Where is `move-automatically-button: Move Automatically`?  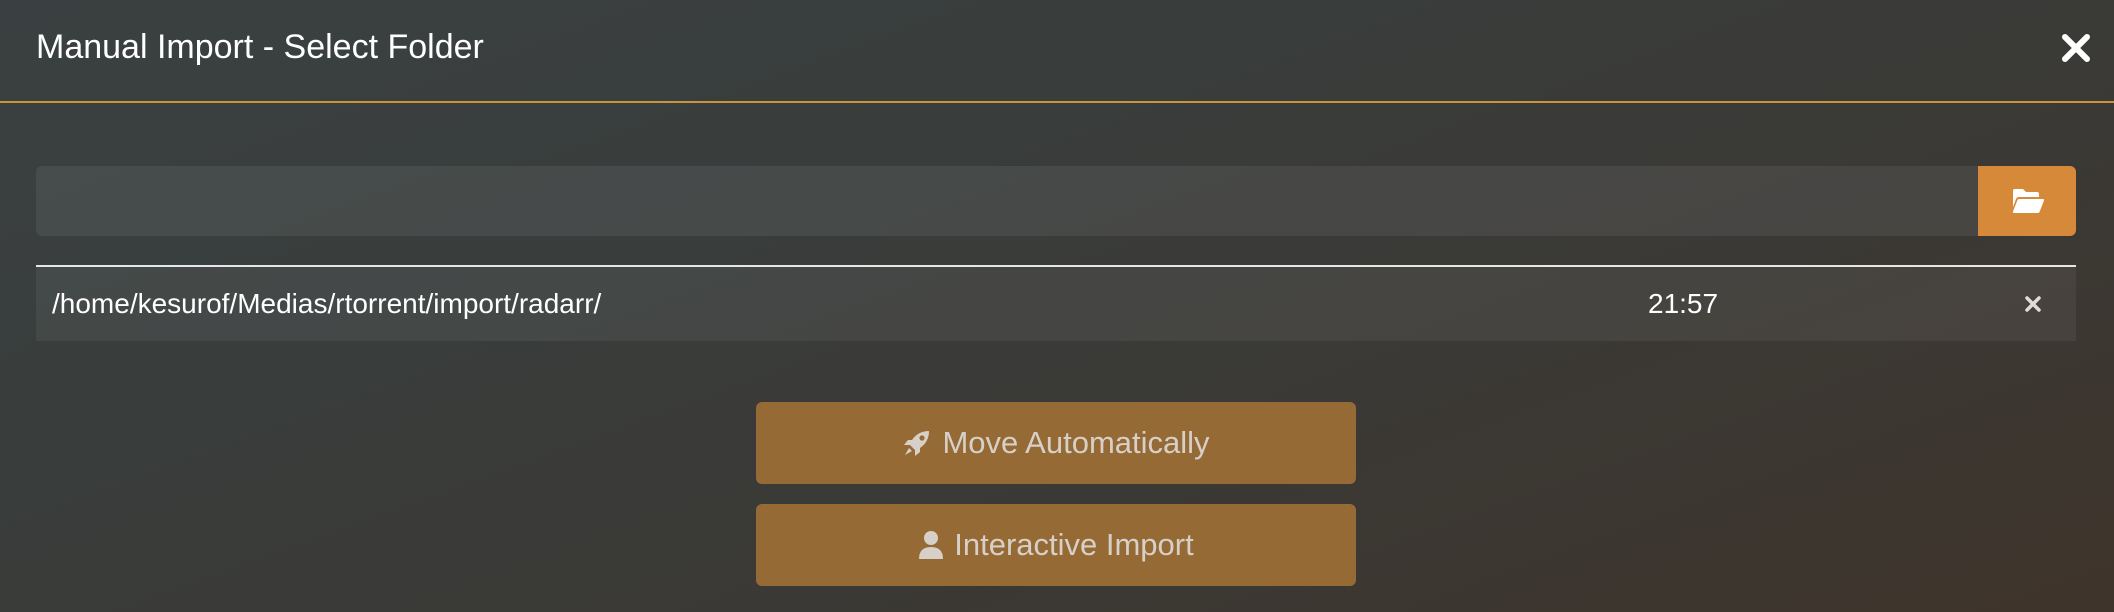 move-automatically-button: Move Automatically is located at coordinates (1056, 443).